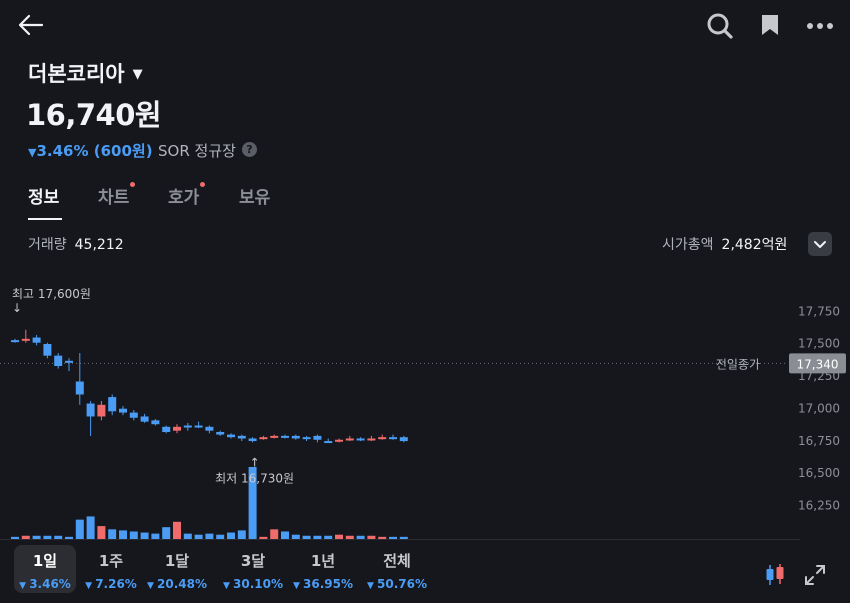 This screenshot has width=850, height=603. I want to click on range-label: 3달, so click(253, 561).